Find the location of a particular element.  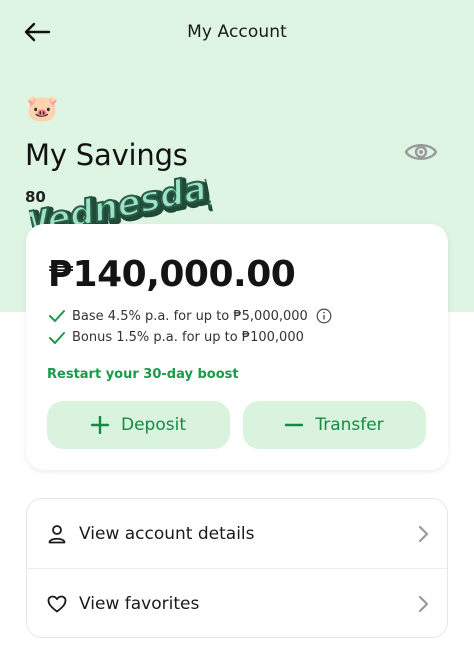

base-rate-text: Base 4.5% p.a. for up to ₱5,000,000 is located at coordinates (190, 316).